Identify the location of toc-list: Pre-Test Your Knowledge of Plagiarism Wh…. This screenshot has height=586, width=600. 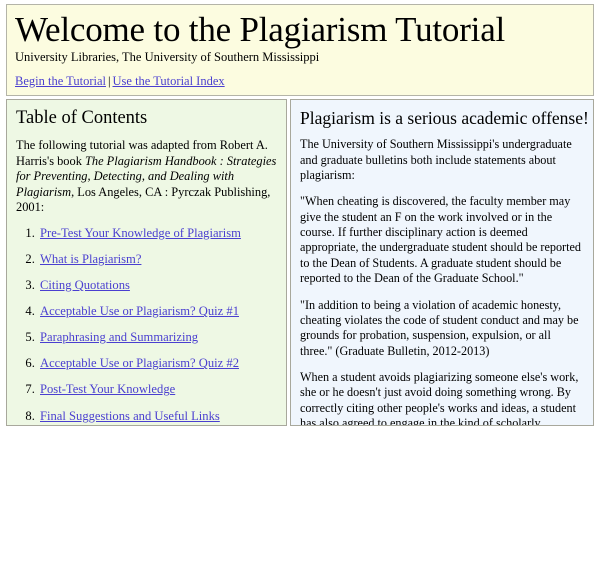
(146, 325).